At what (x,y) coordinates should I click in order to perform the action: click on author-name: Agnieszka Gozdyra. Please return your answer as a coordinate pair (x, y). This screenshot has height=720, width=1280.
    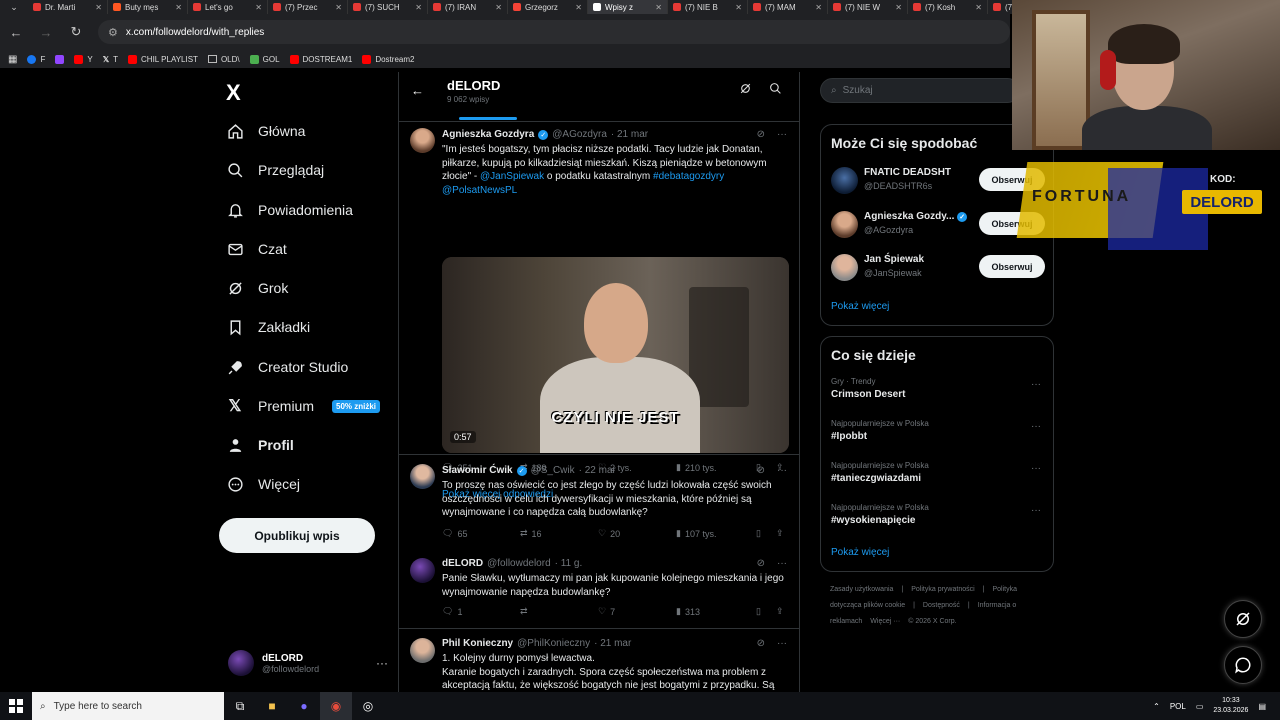
    Looking at the image, I should click on (488, 134).